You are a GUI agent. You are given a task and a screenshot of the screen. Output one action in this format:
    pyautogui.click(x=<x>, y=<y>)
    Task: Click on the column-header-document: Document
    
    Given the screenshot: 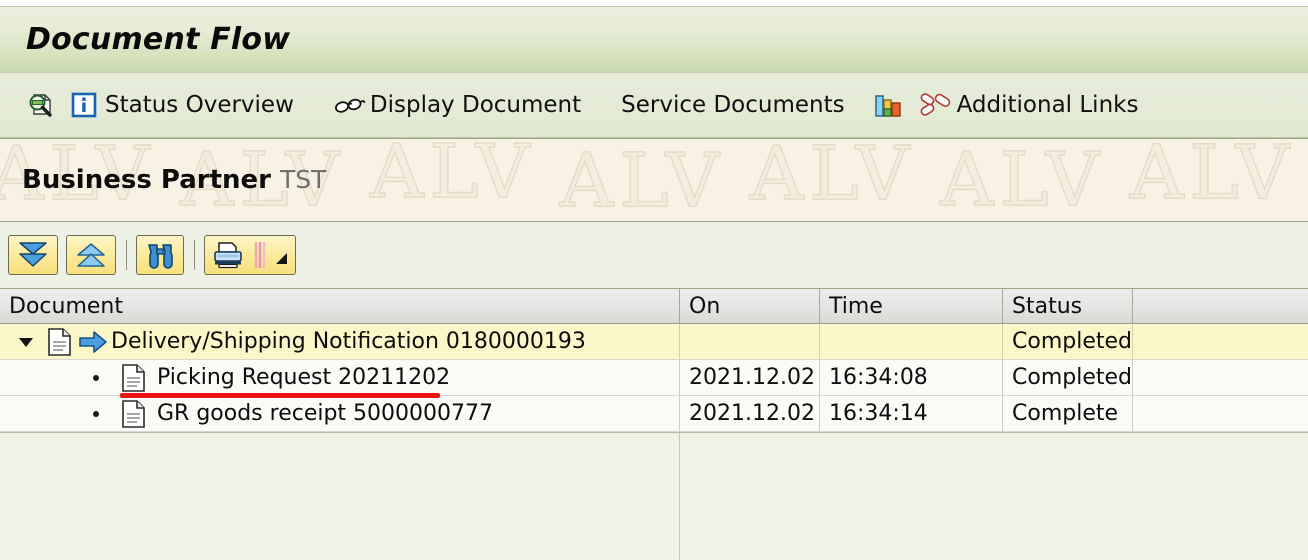 What is the action you would take?
    pyautogui.click(x=340, y=306)
    